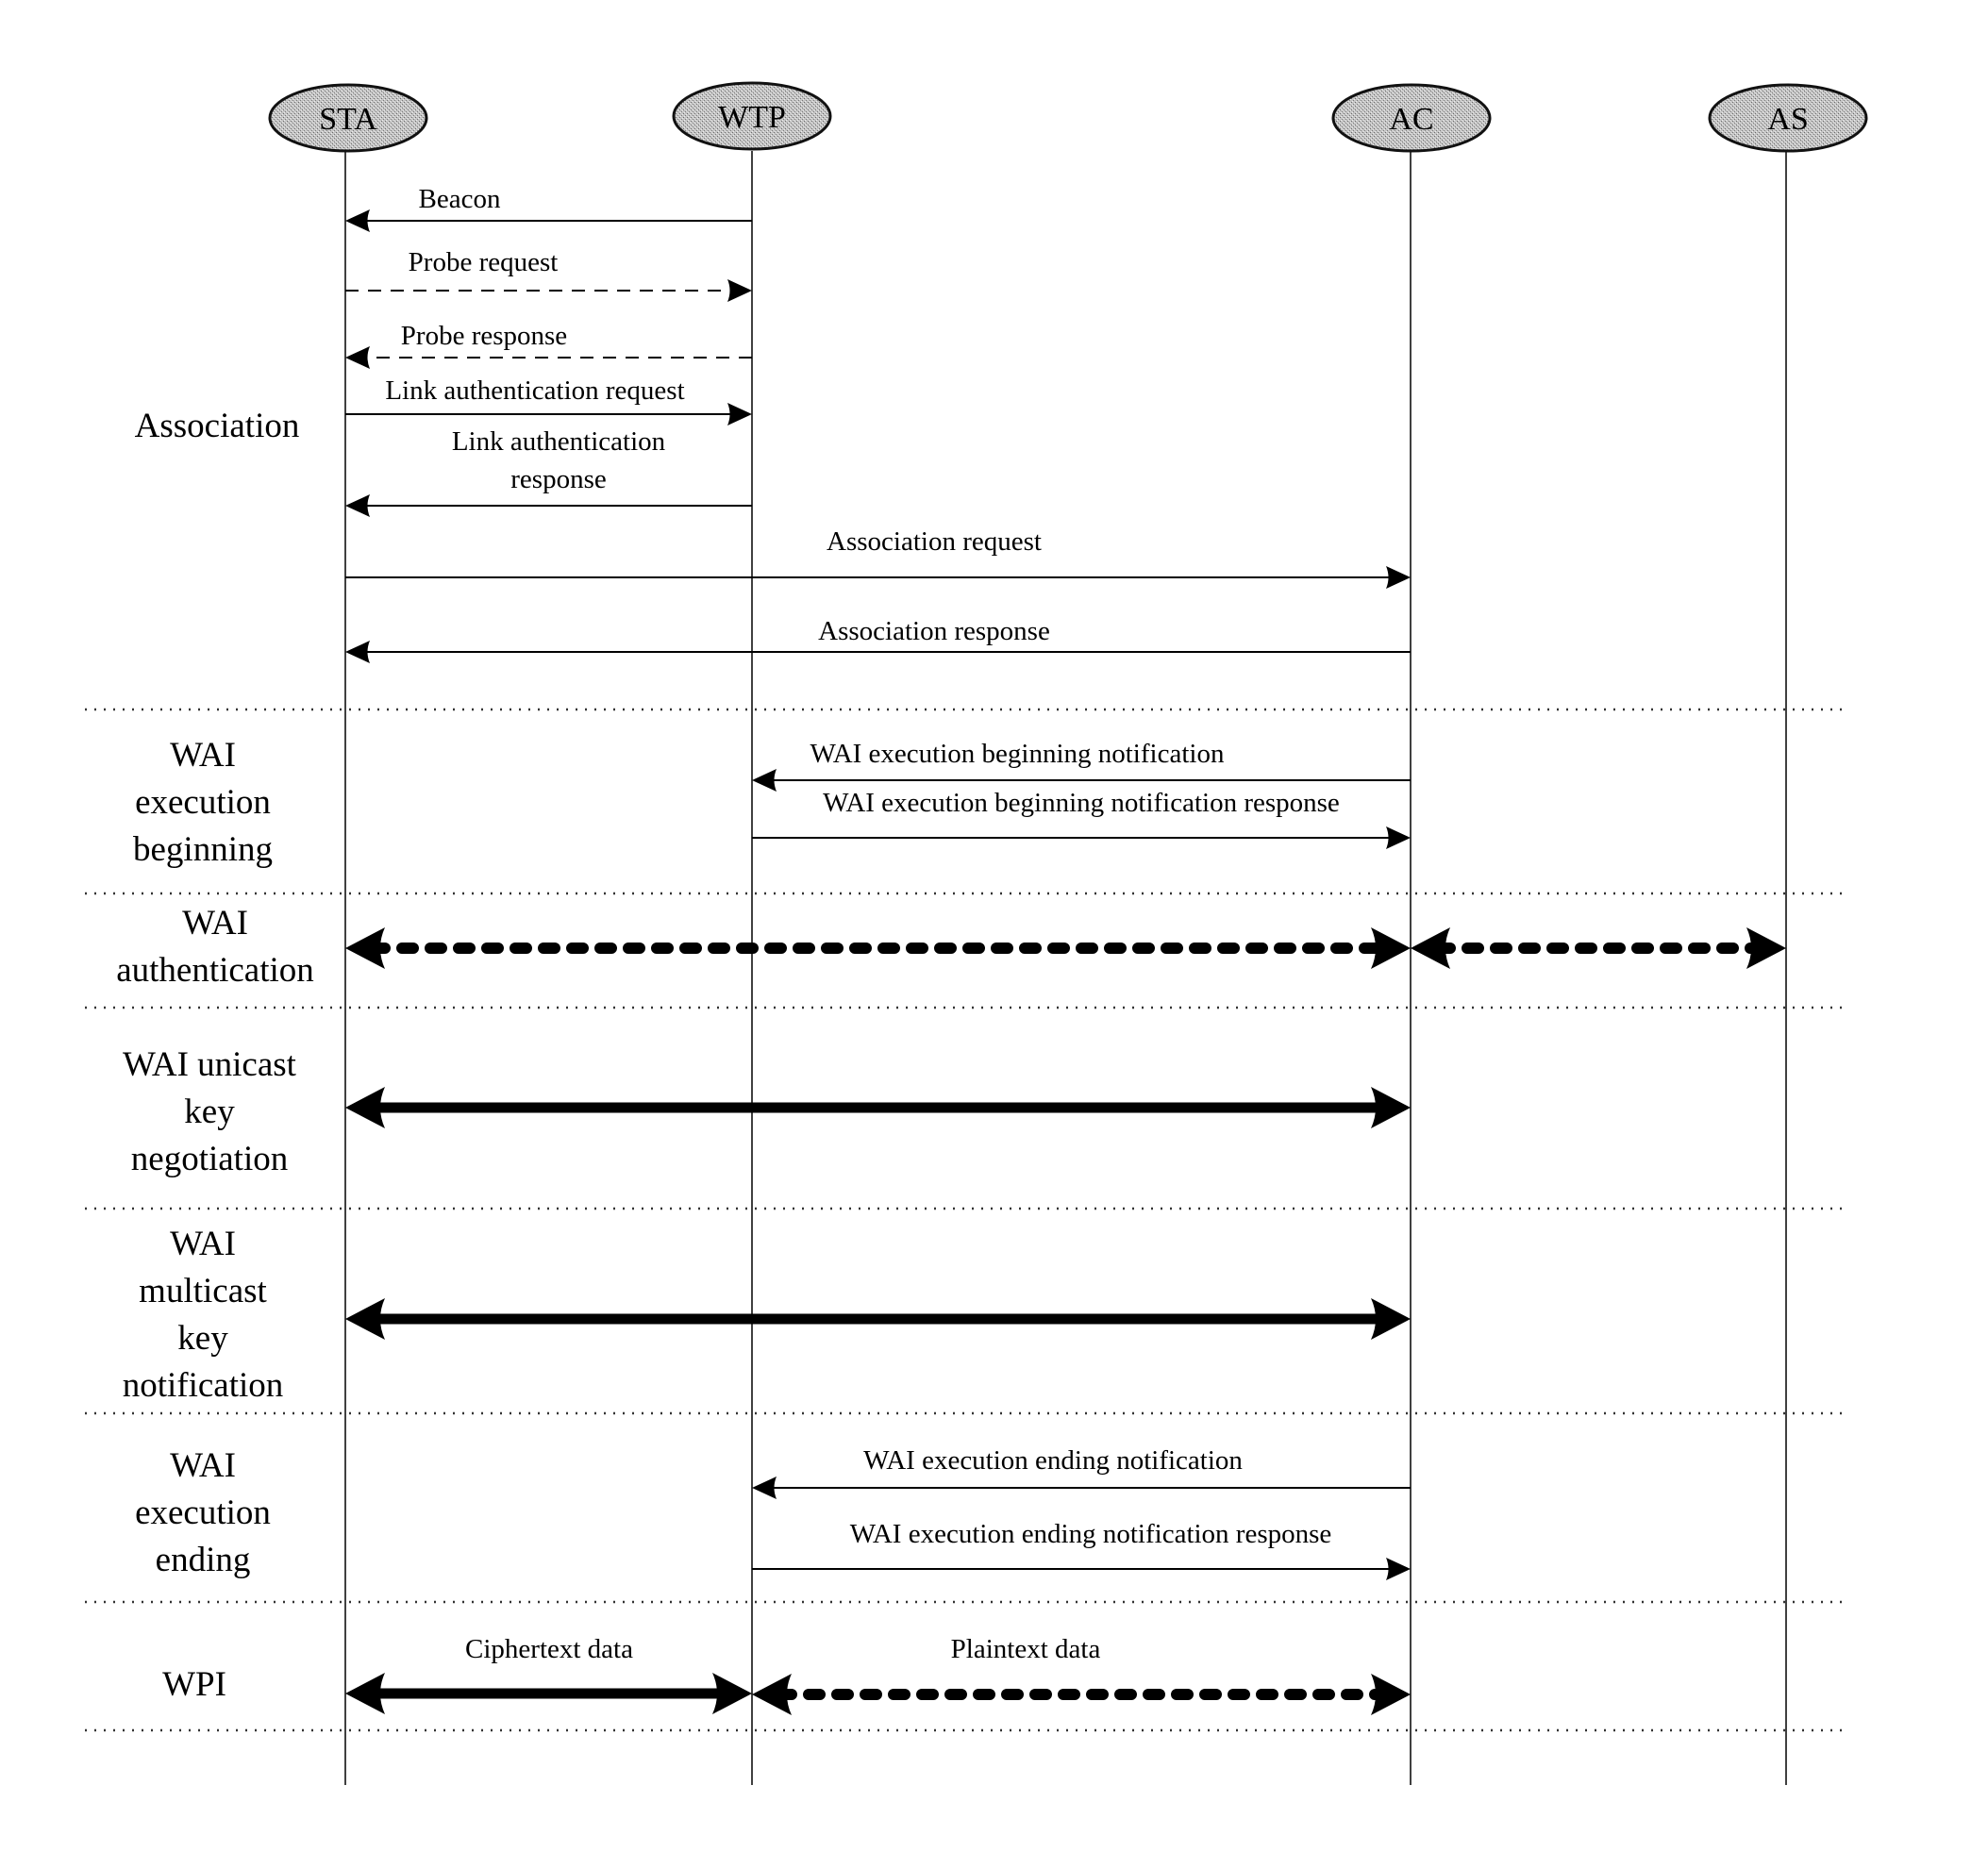 Image resolution: width=1988 pixels, height=1852 pixels. What do you see at coordinates (203, 1291) in the screenshot?
I see `phase-label-line: multicast` at bounding box center [203, 1291].